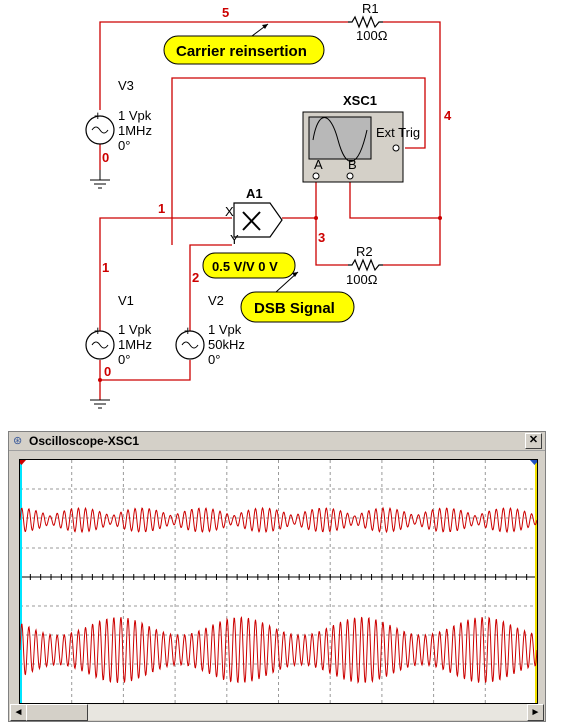  What do you see at coordinates (126, 300) in the screenshot?
I see `v1-name: V1` at bounding box center [126, 300].